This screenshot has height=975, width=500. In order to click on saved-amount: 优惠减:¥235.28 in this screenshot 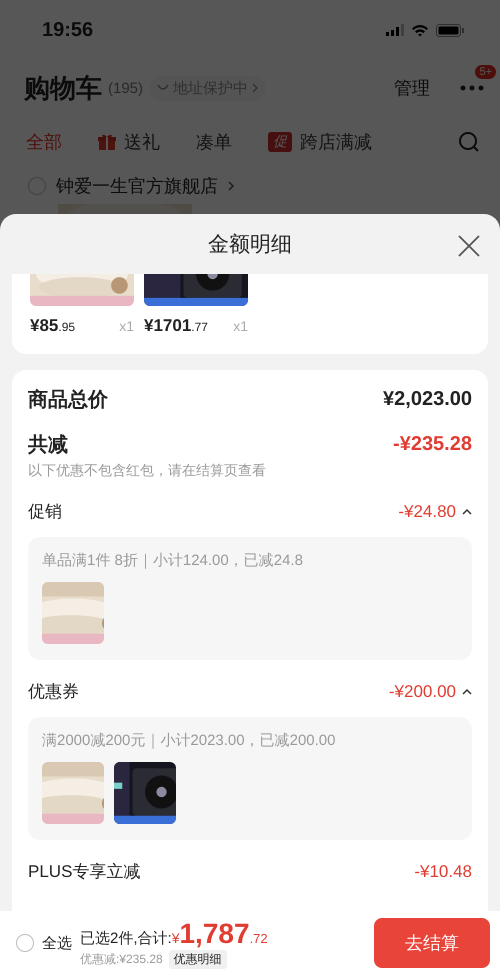, I will do `click(121, 959)`.